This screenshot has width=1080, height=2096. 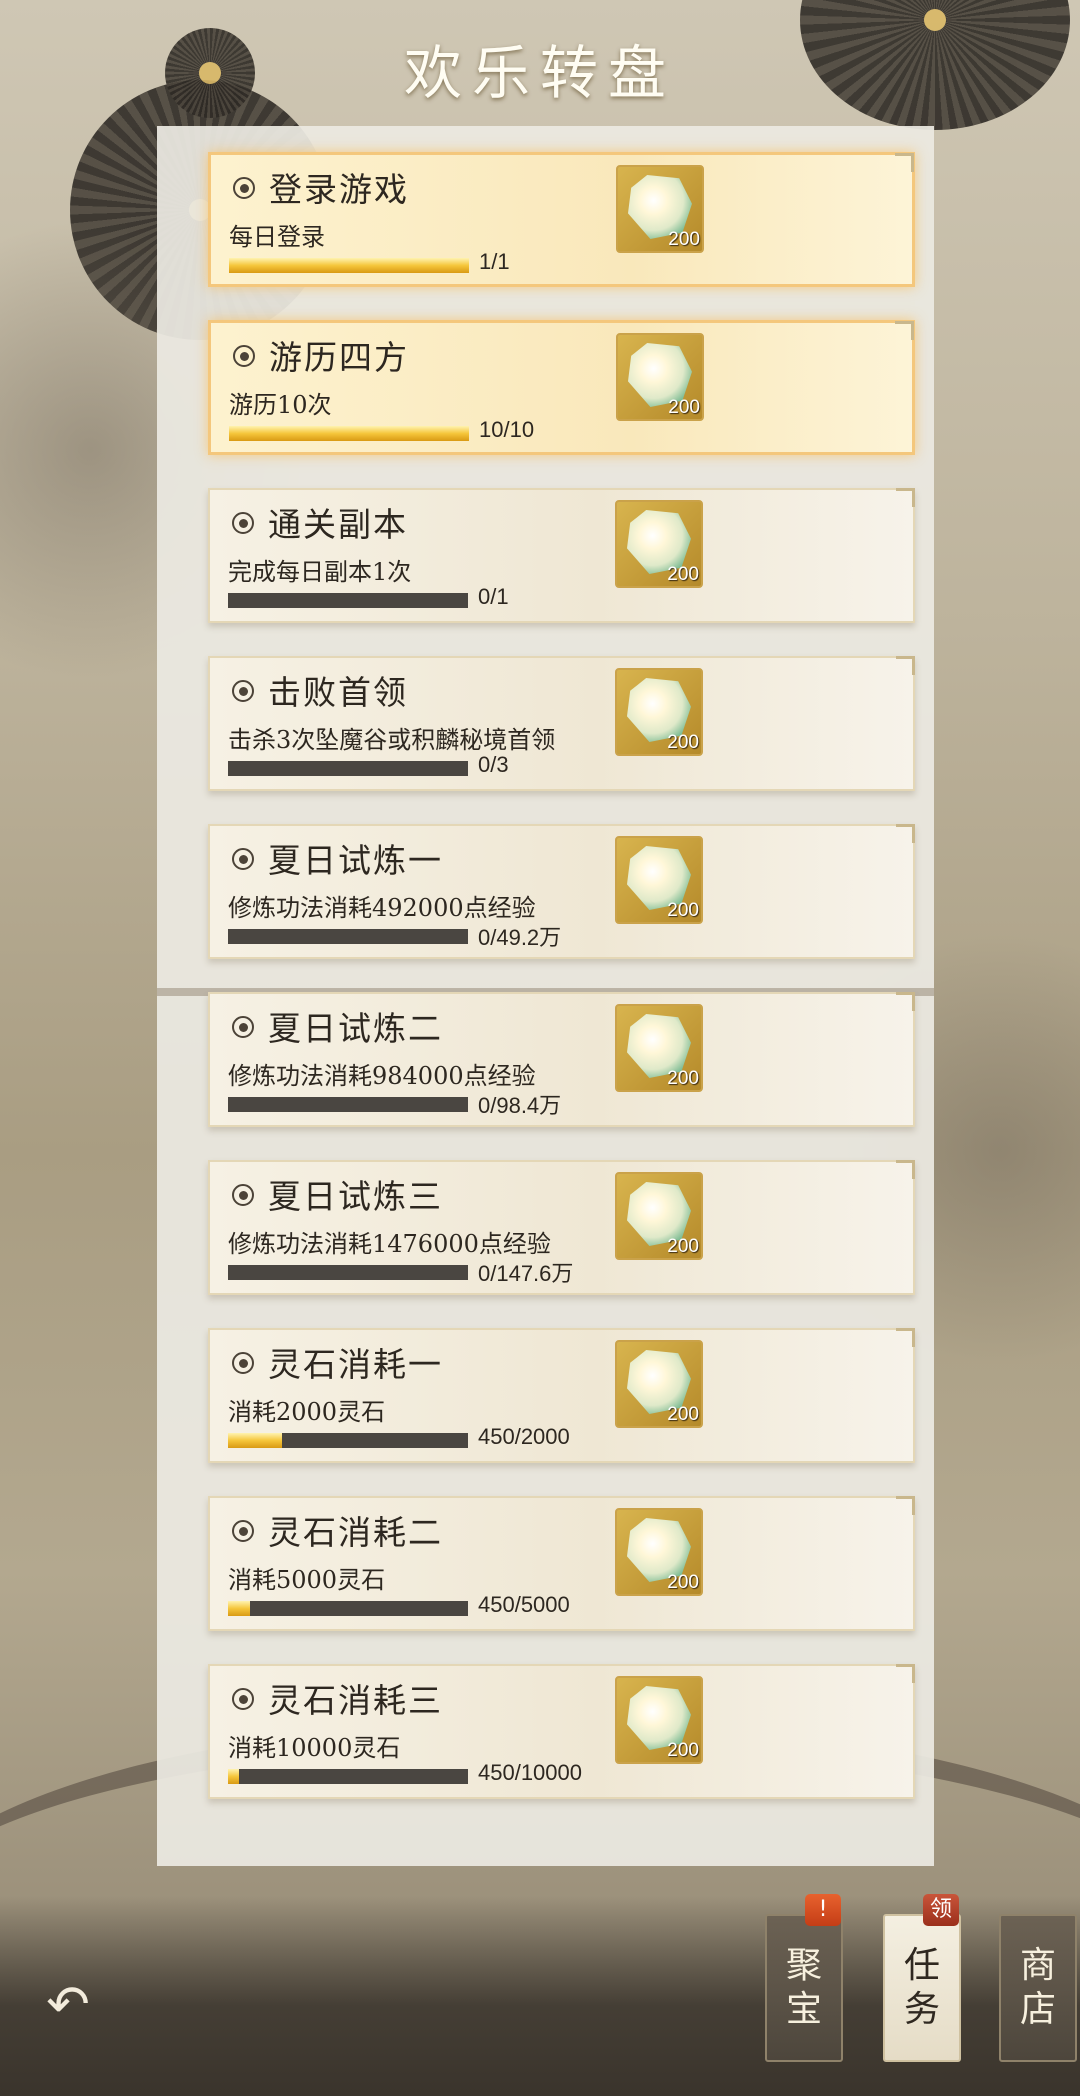 I want to click on task-description: 游历10次, so click(x=280, y=405).